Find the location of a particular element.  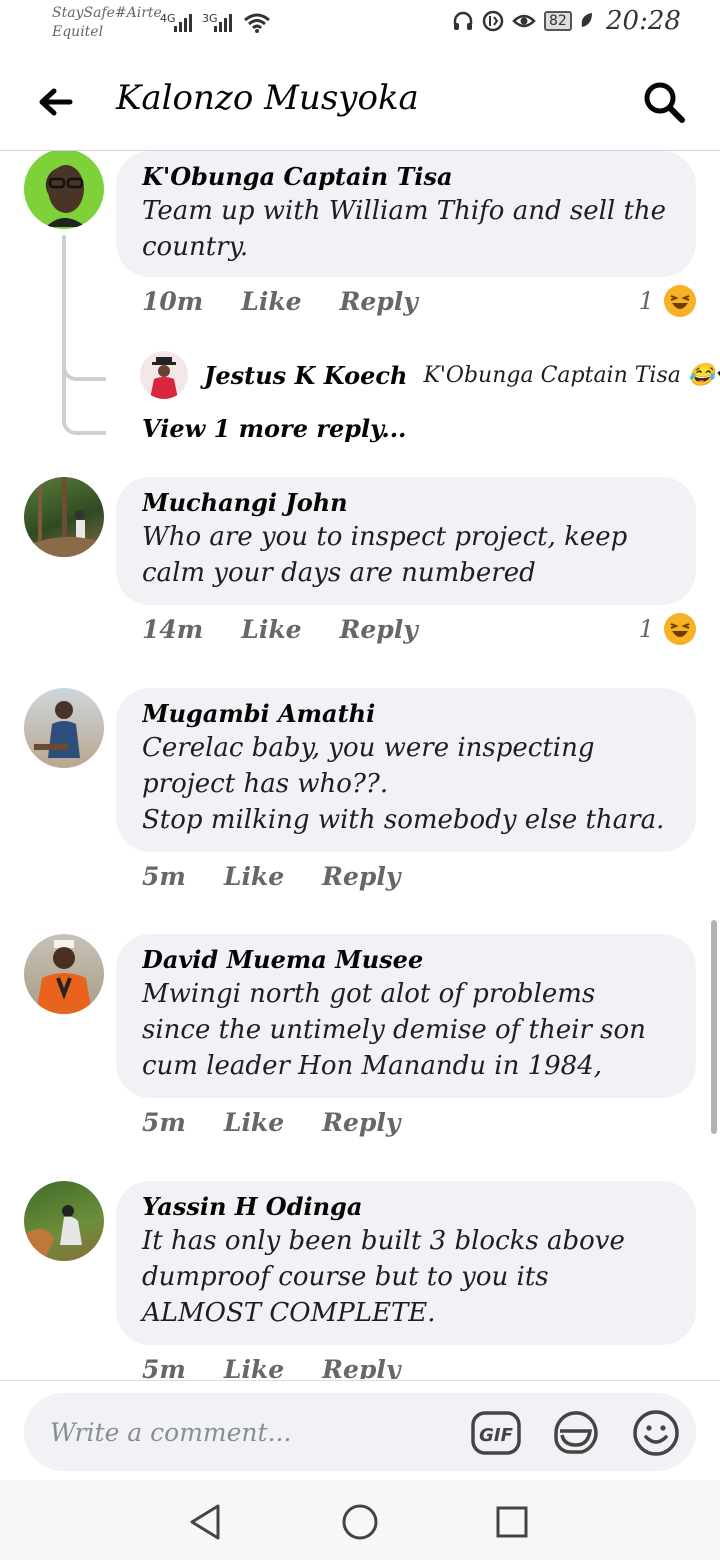

circle-home-icon is located at coordinates (360, 1522).